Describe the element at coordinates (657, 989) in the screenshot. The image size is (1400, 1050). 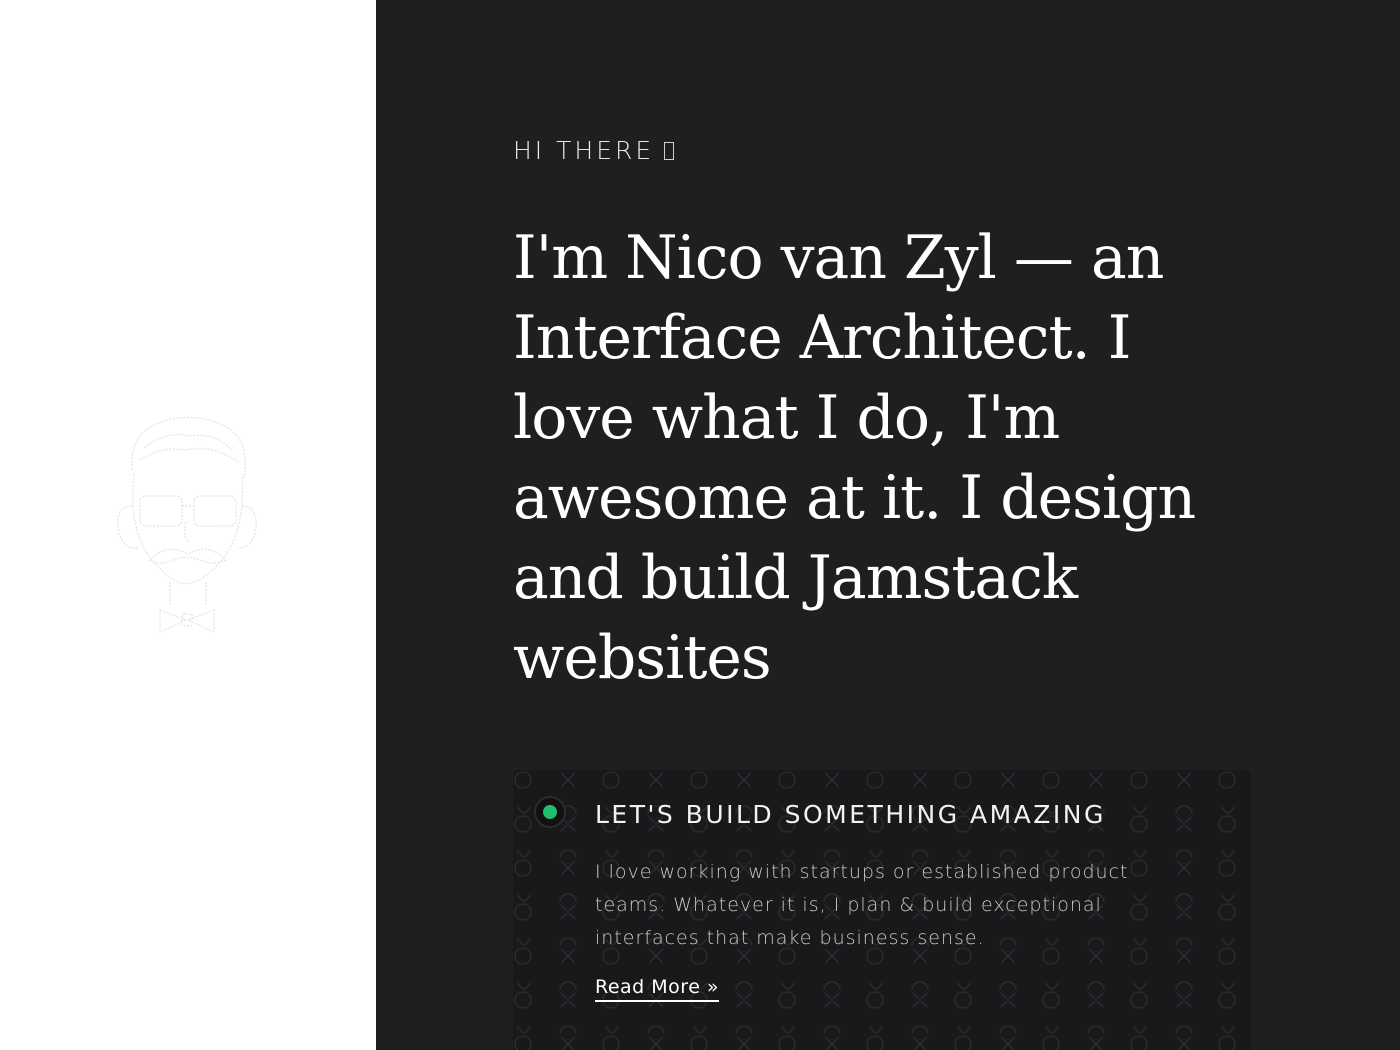
I see `read-more-link: Read More »` at that location.